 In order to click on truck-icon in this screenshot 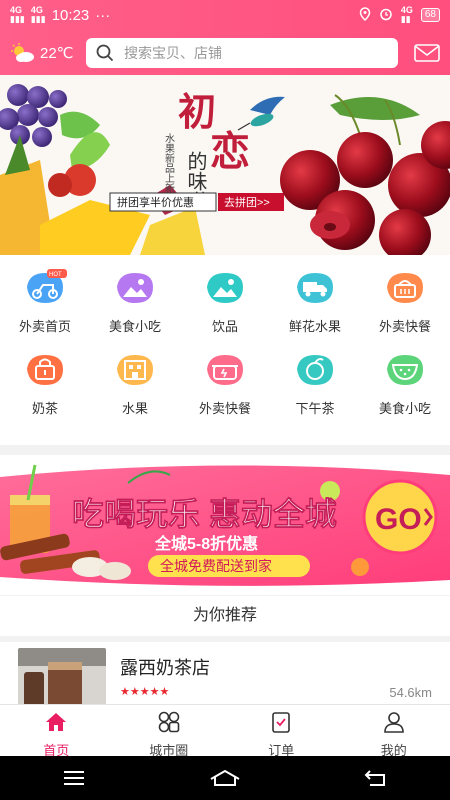, I will do `click(315, 288)`.